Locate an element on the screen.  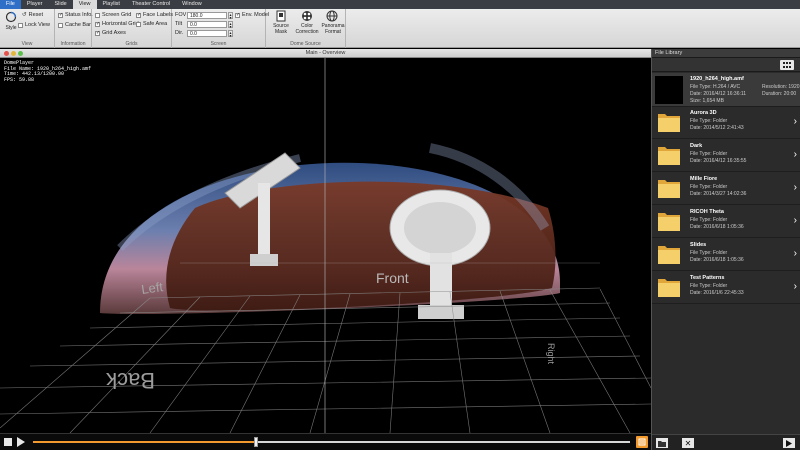
safe-area-check is located at coordinates (138, 24).